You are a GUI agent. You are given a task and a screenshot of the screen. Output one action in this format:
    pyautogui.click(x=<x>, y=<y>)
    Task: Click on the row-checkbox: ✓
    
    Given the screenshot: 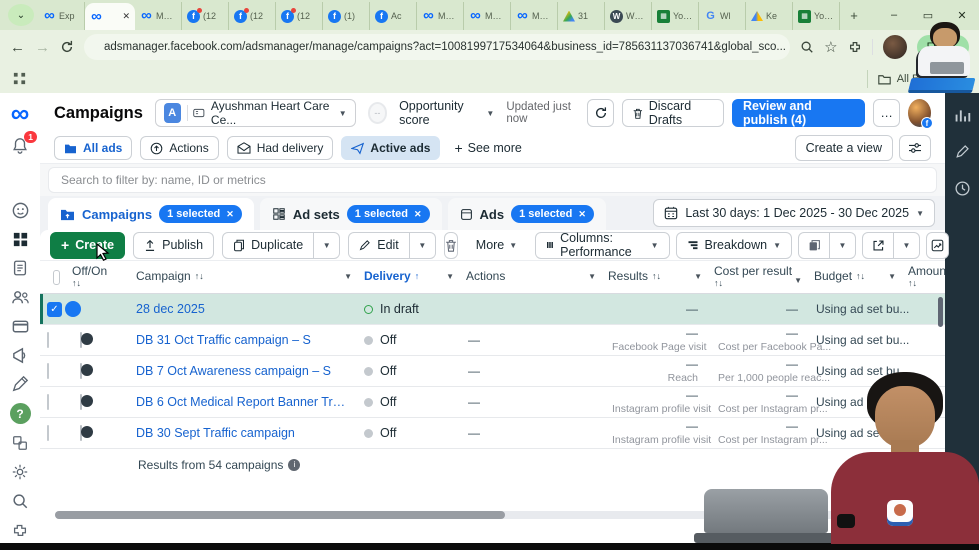 What is the action you would take?
    pyautogui.click(x=54, y=309)
    